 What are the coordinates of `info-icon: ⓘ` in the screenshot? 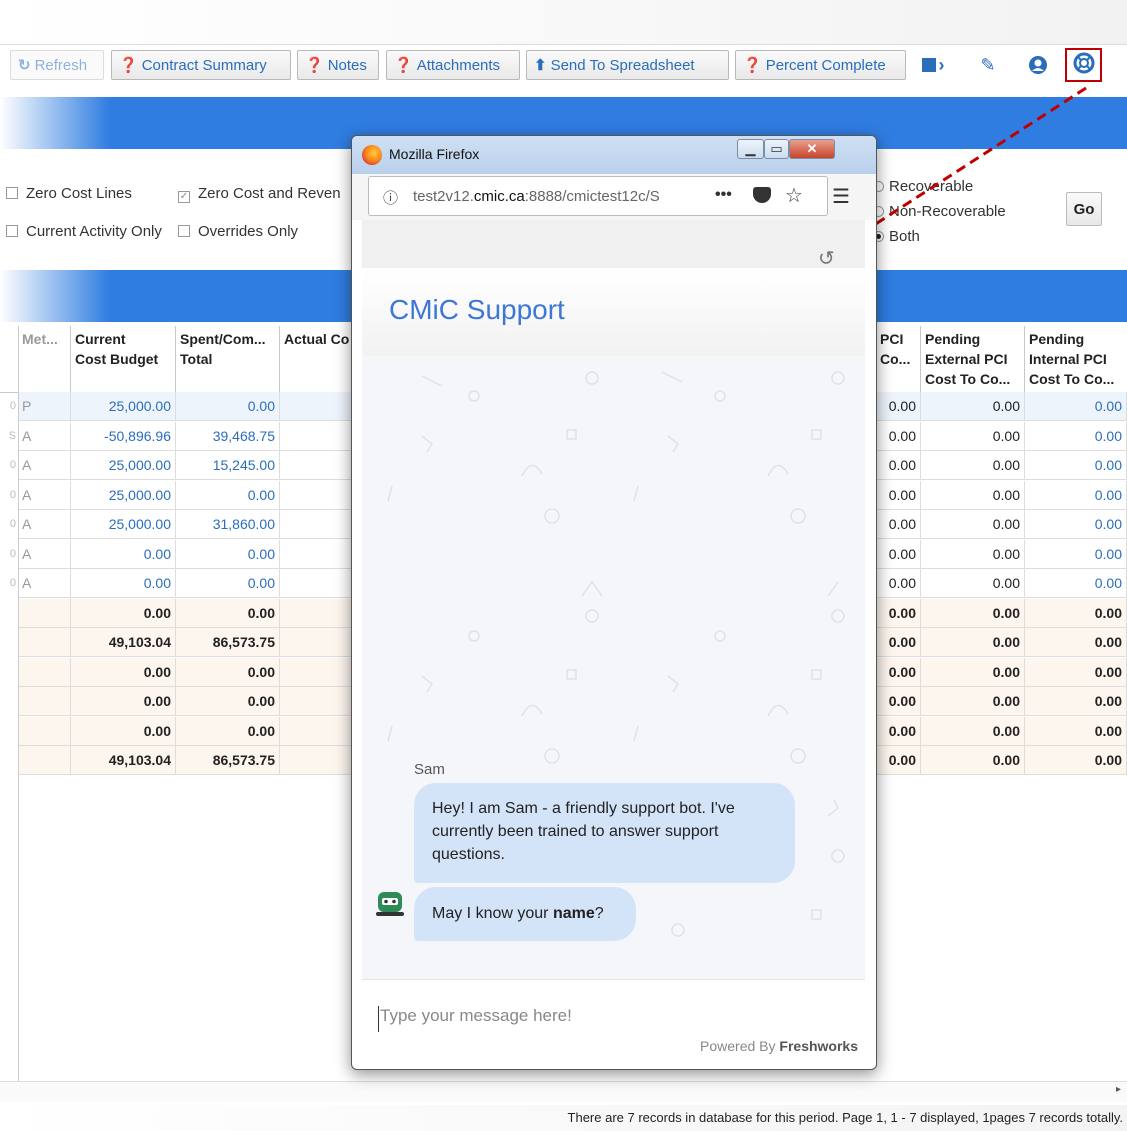 It's located at (390, 197).